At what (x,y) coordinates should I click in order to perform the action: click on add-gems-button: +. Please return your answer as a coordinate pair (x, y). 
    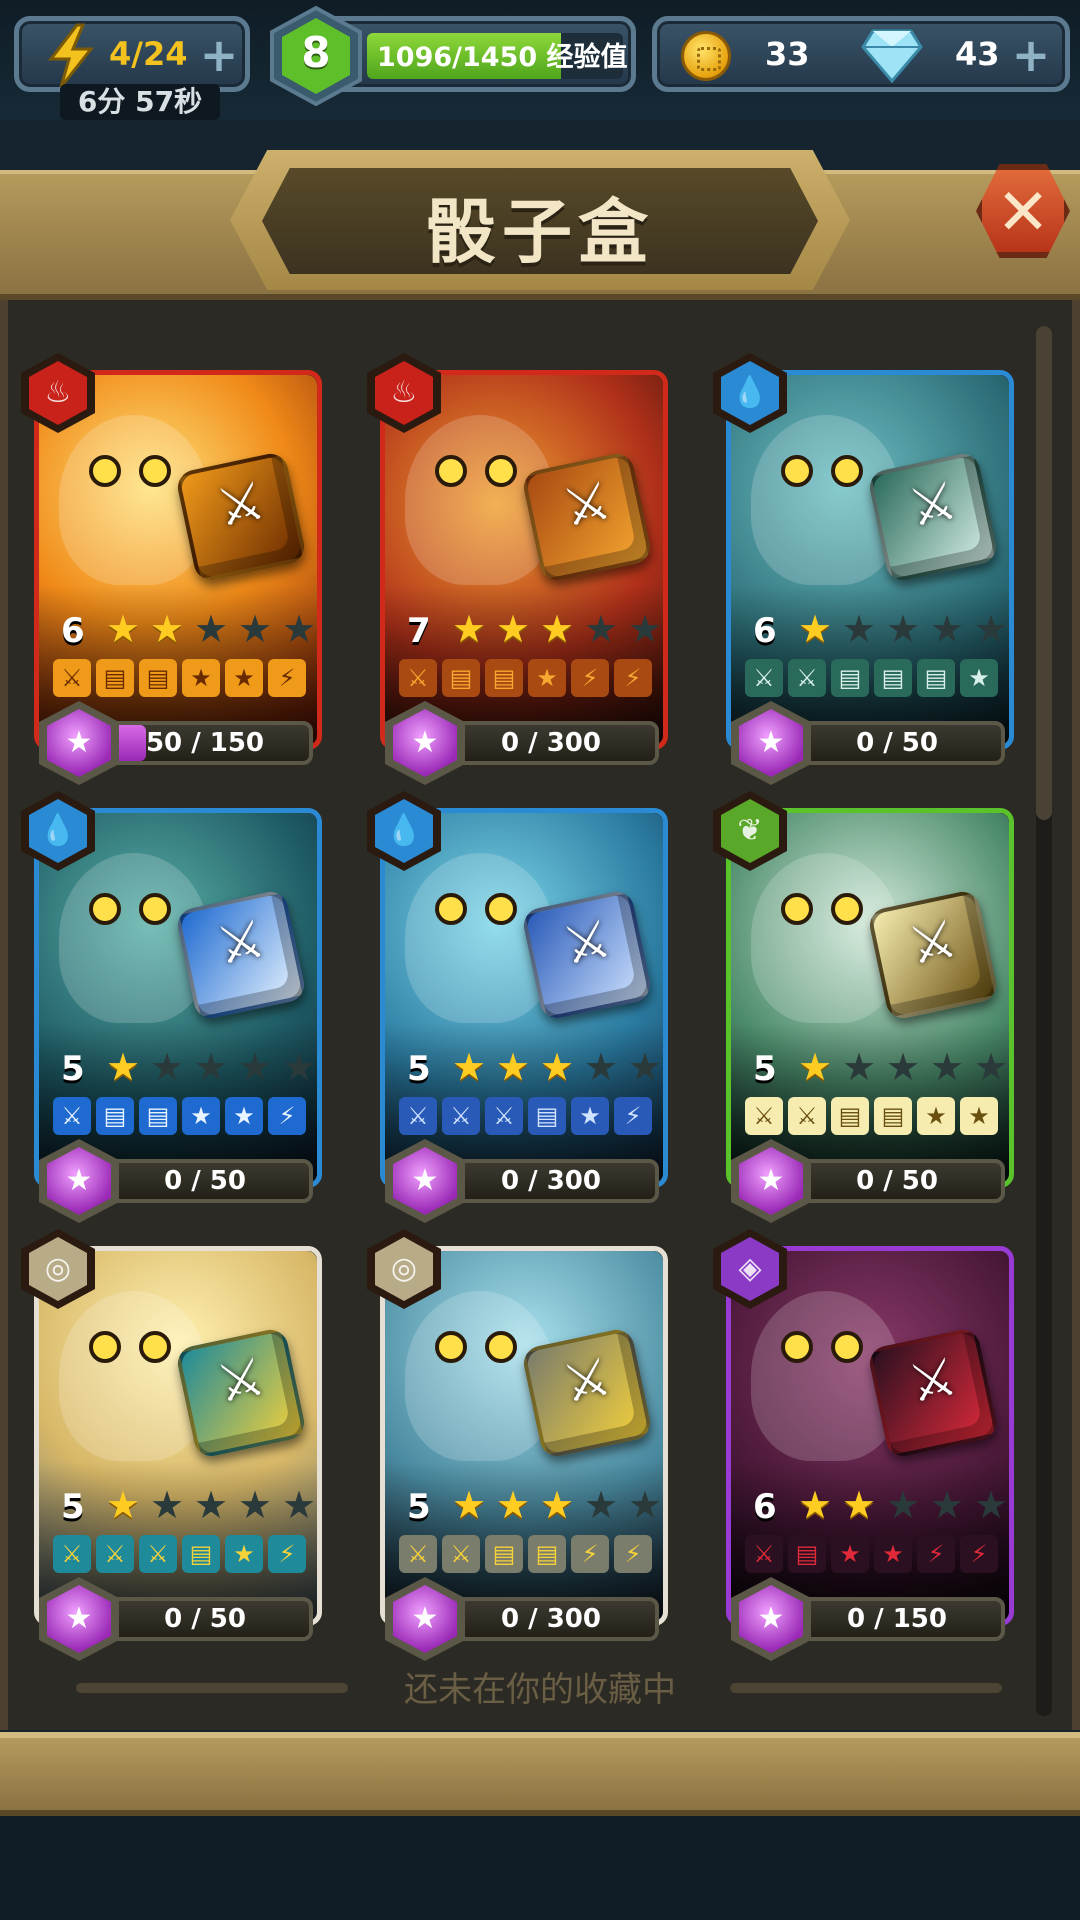
    Looking at the image, I should click on (1031, 55).